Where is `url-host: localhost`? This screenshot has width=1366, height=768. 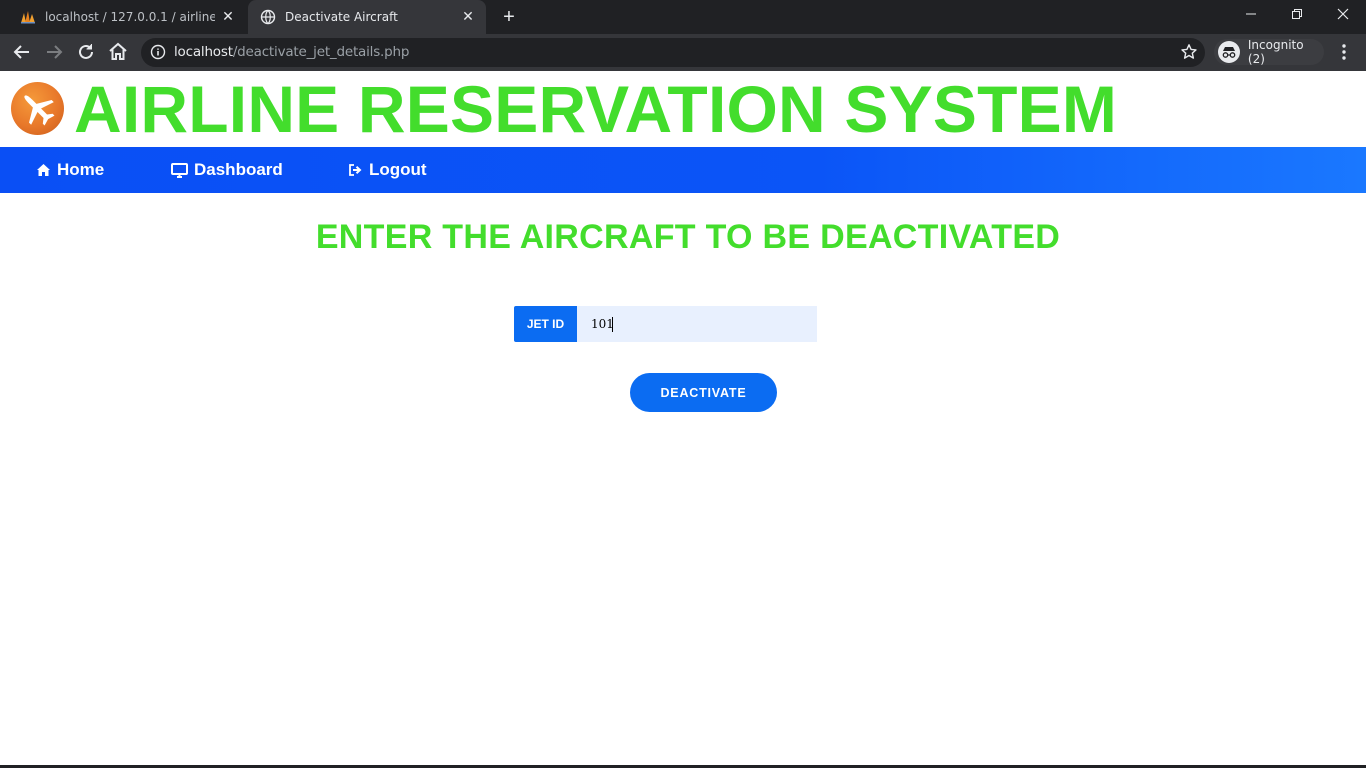 url-host: localhost is located at coordinates (203, 52).